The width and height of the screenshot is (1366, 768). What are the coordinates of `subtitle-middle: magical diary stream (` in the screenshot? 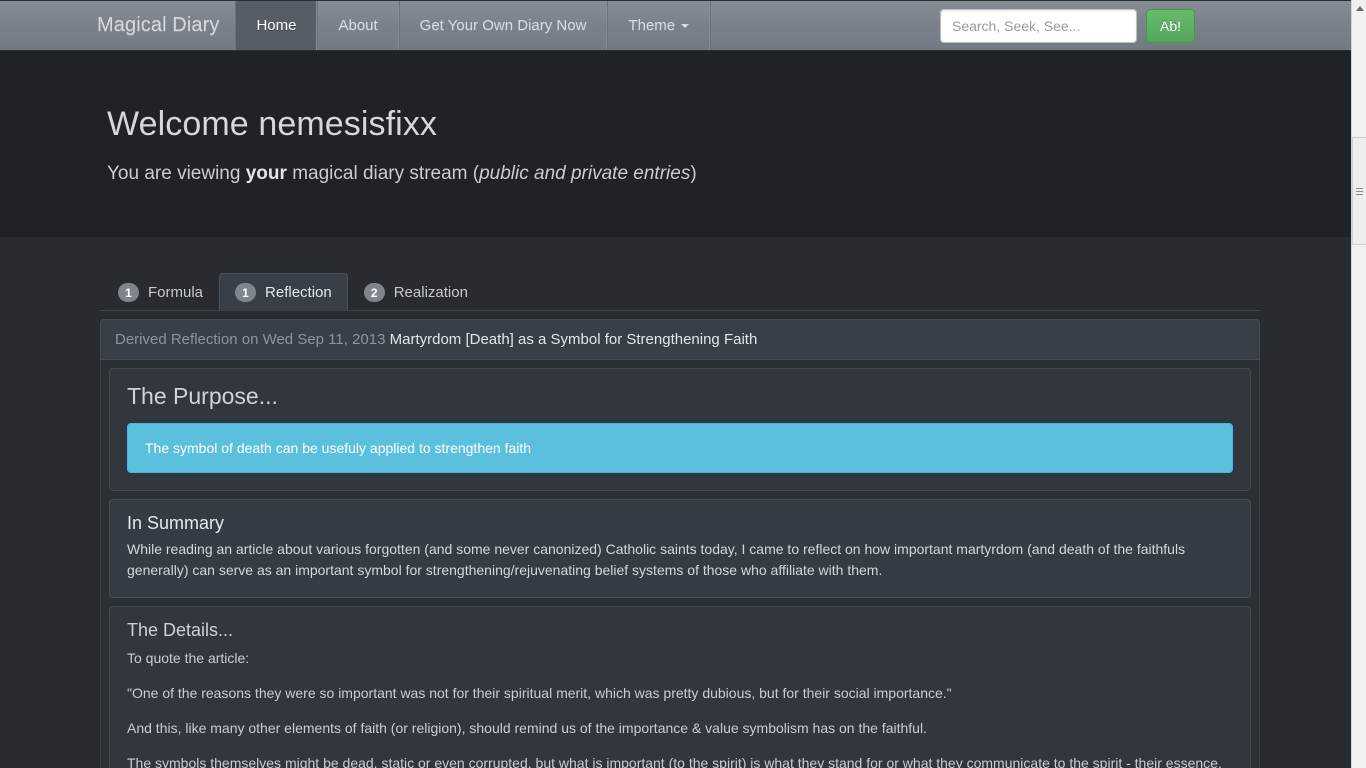 It's located at (383, 174).